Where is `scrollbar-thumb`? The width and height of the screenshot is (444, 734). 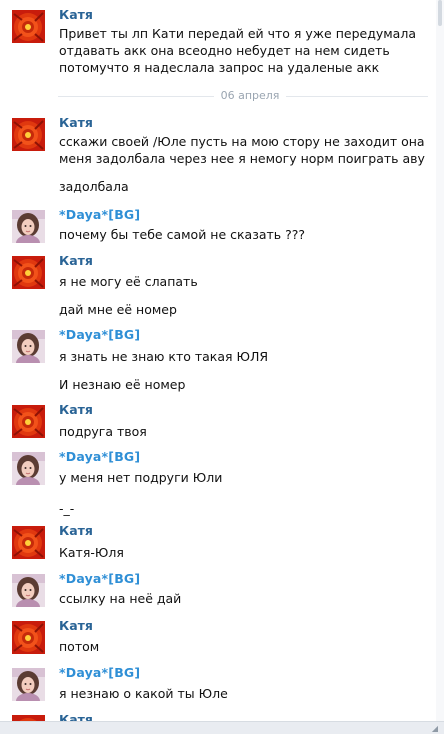
scrollbar-thumb is located at coordinates (440, 13).